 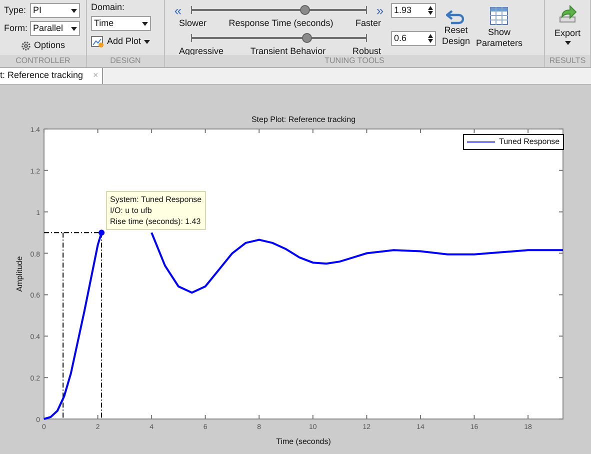 I want to click on type-label: Type:, so click(x=16, y=10).